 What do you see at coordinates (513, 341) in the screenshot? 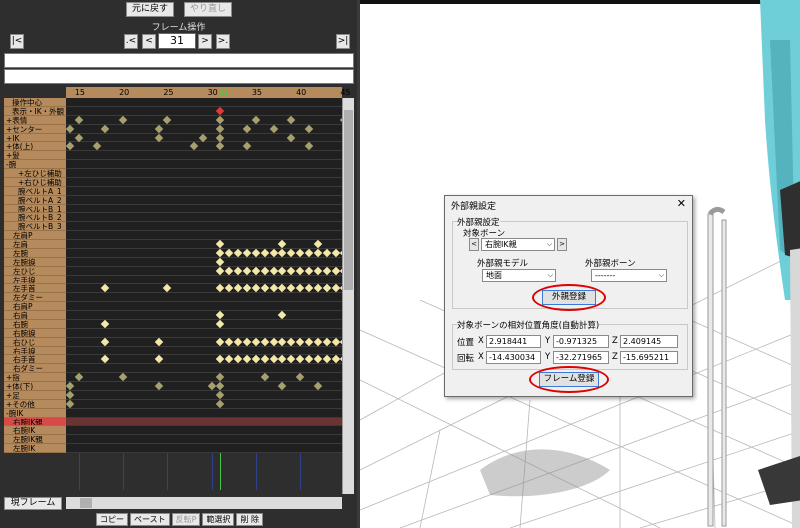
I see `position-x-field: 2.918441` at bounding box center [513, 341].